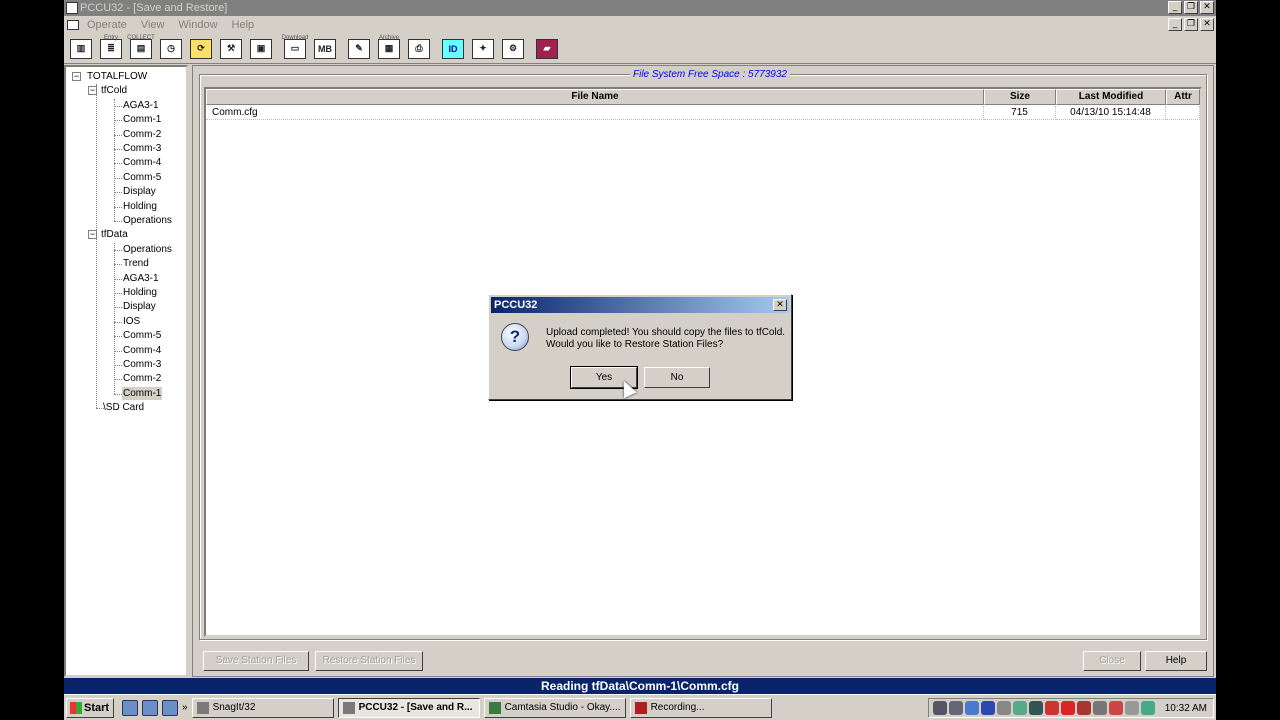 The height and width of the screenshot is (720, 1280). I want to click on clock-icon: ◷, so click(171, 48).